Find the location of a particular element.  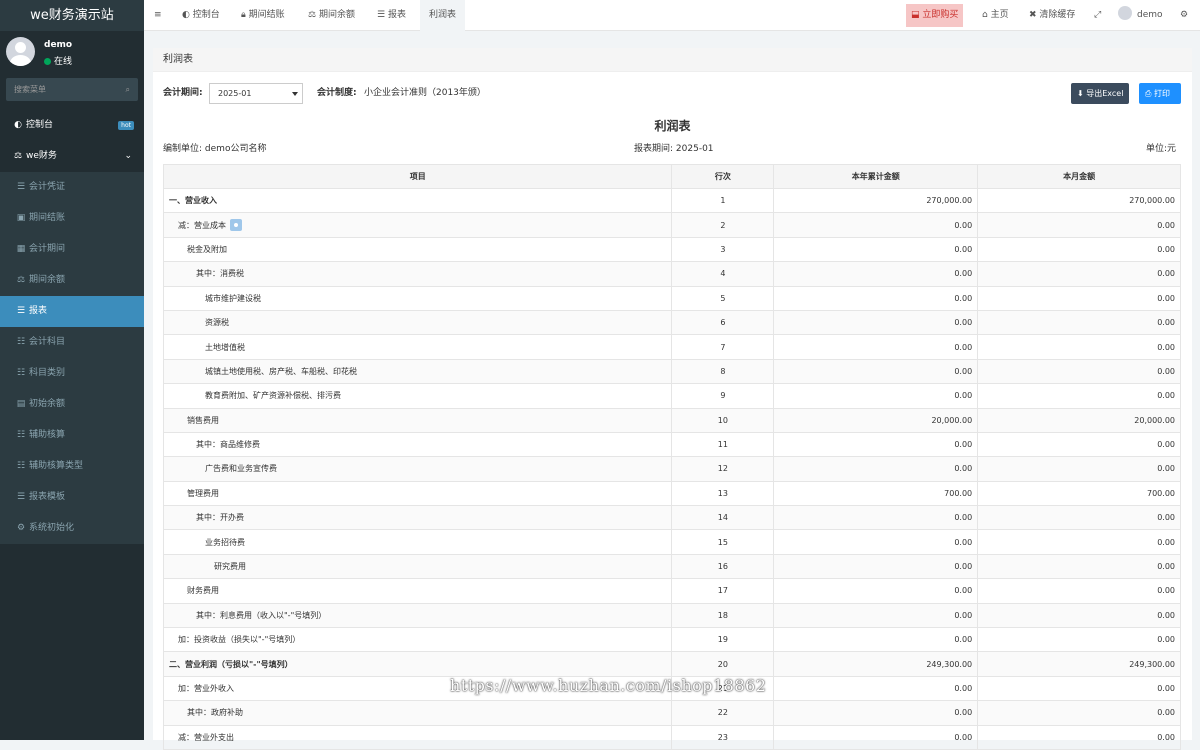

sidebar-item-2: ▦ 会计期间 is located at coordinates (72, 249).